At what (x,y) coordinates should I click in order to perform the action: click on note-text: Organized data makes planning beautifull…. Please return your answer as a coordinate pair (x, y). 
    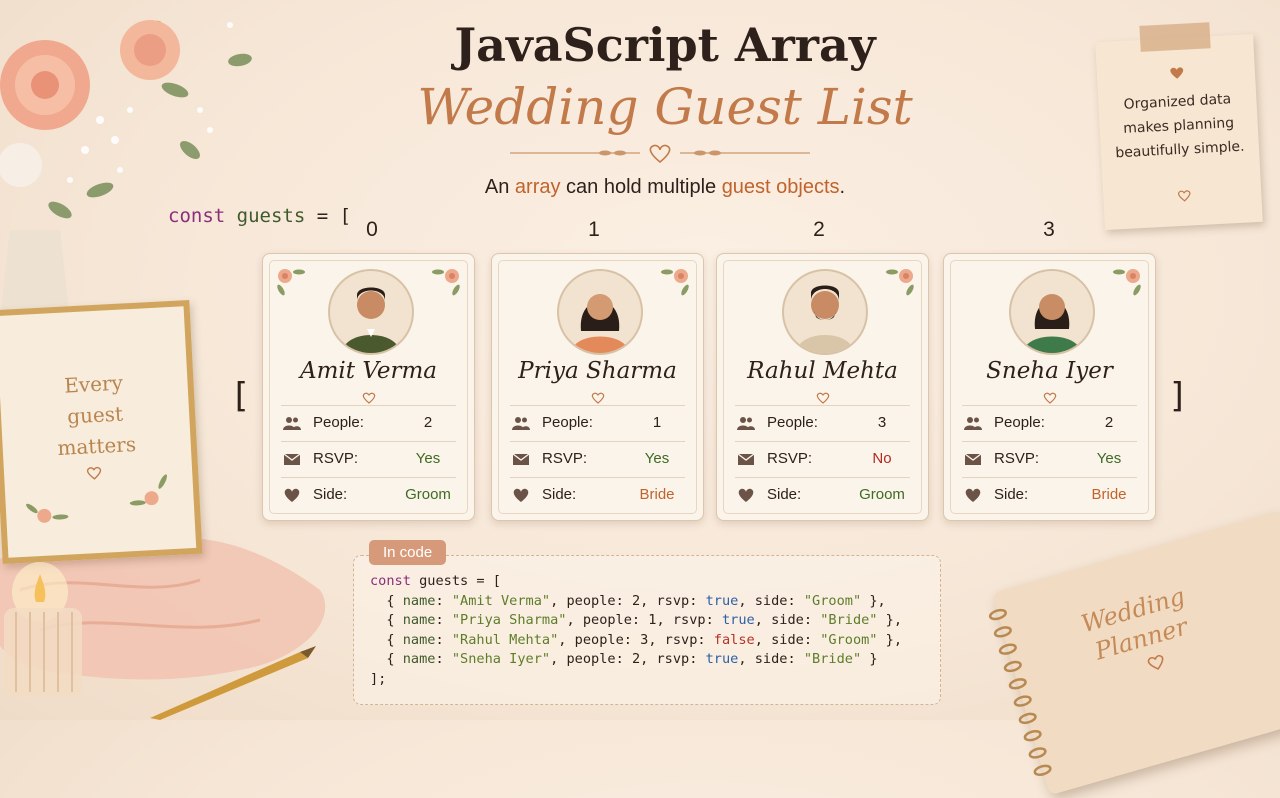
    Looking at the image, I should click on (1179, 126).